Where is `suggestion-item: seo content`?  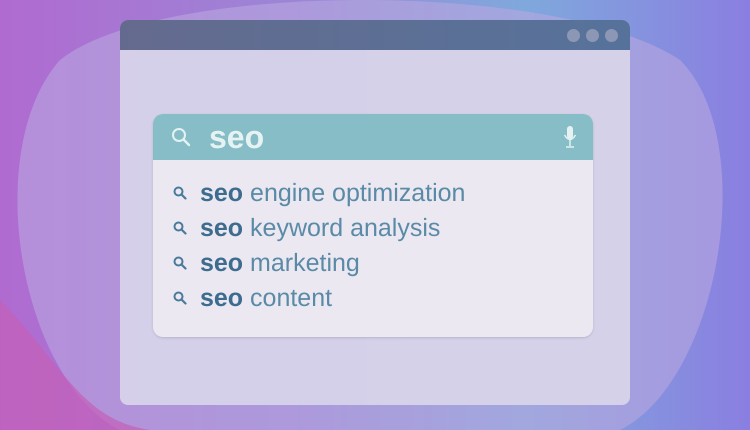 suggestion-item: seo content is located at coordinates (266, 298).